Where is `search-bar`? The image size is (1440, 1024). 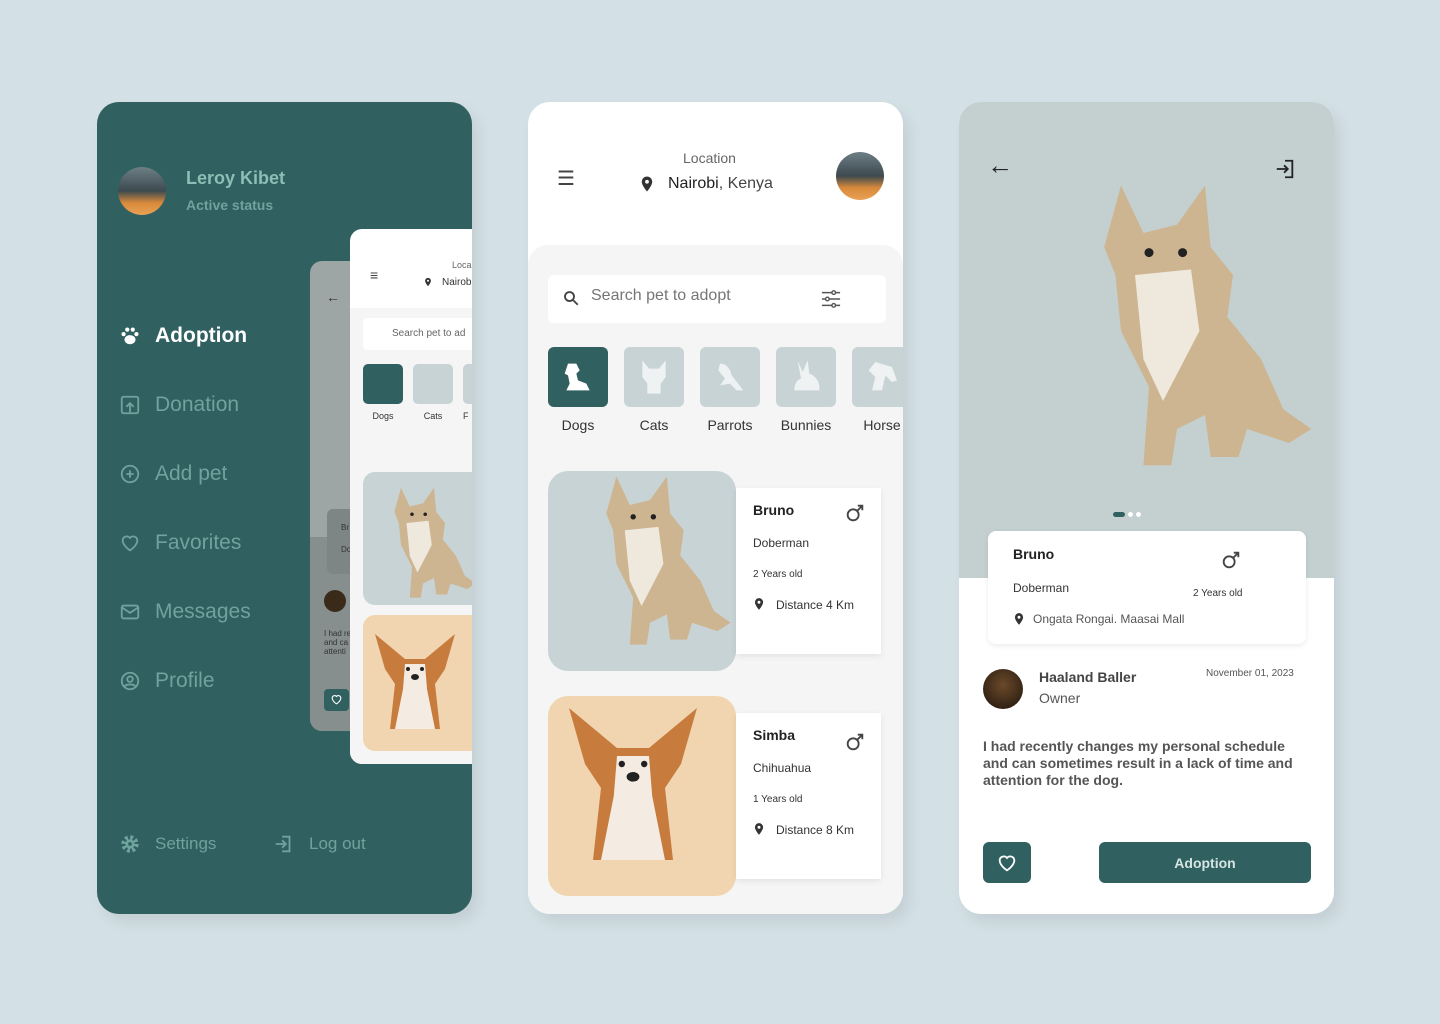 search-bar is located at coordinates (717, 299).